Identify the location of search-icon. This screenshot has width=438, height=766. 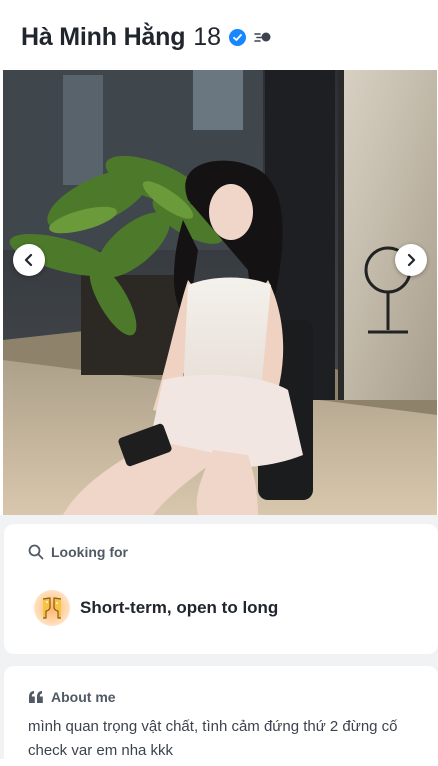
(36, 552).